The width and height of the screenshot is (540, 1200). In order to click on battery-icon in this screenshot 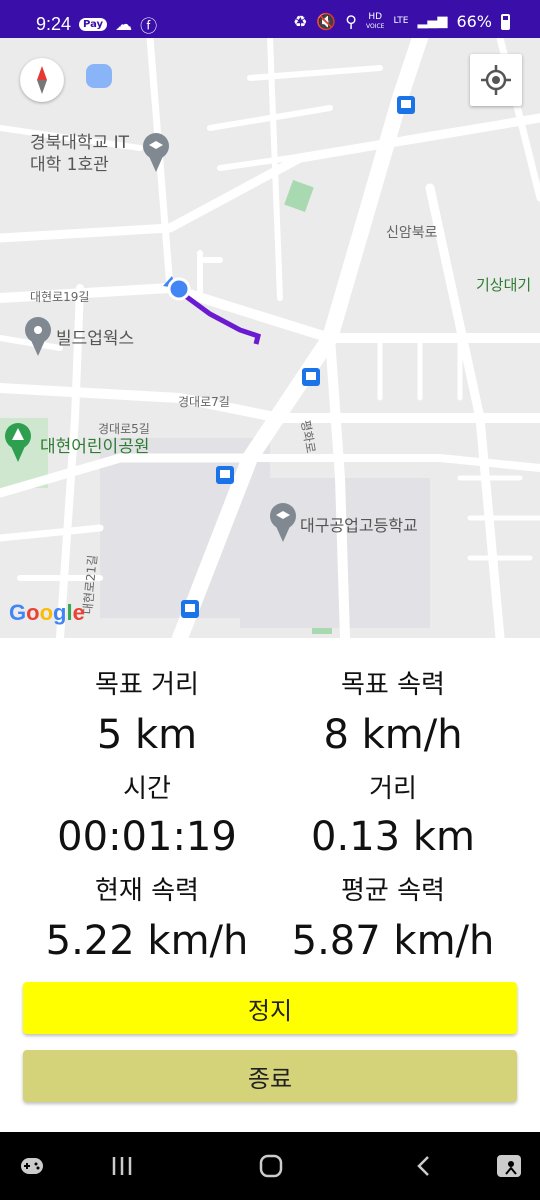, I will do `click(505, 21)`.